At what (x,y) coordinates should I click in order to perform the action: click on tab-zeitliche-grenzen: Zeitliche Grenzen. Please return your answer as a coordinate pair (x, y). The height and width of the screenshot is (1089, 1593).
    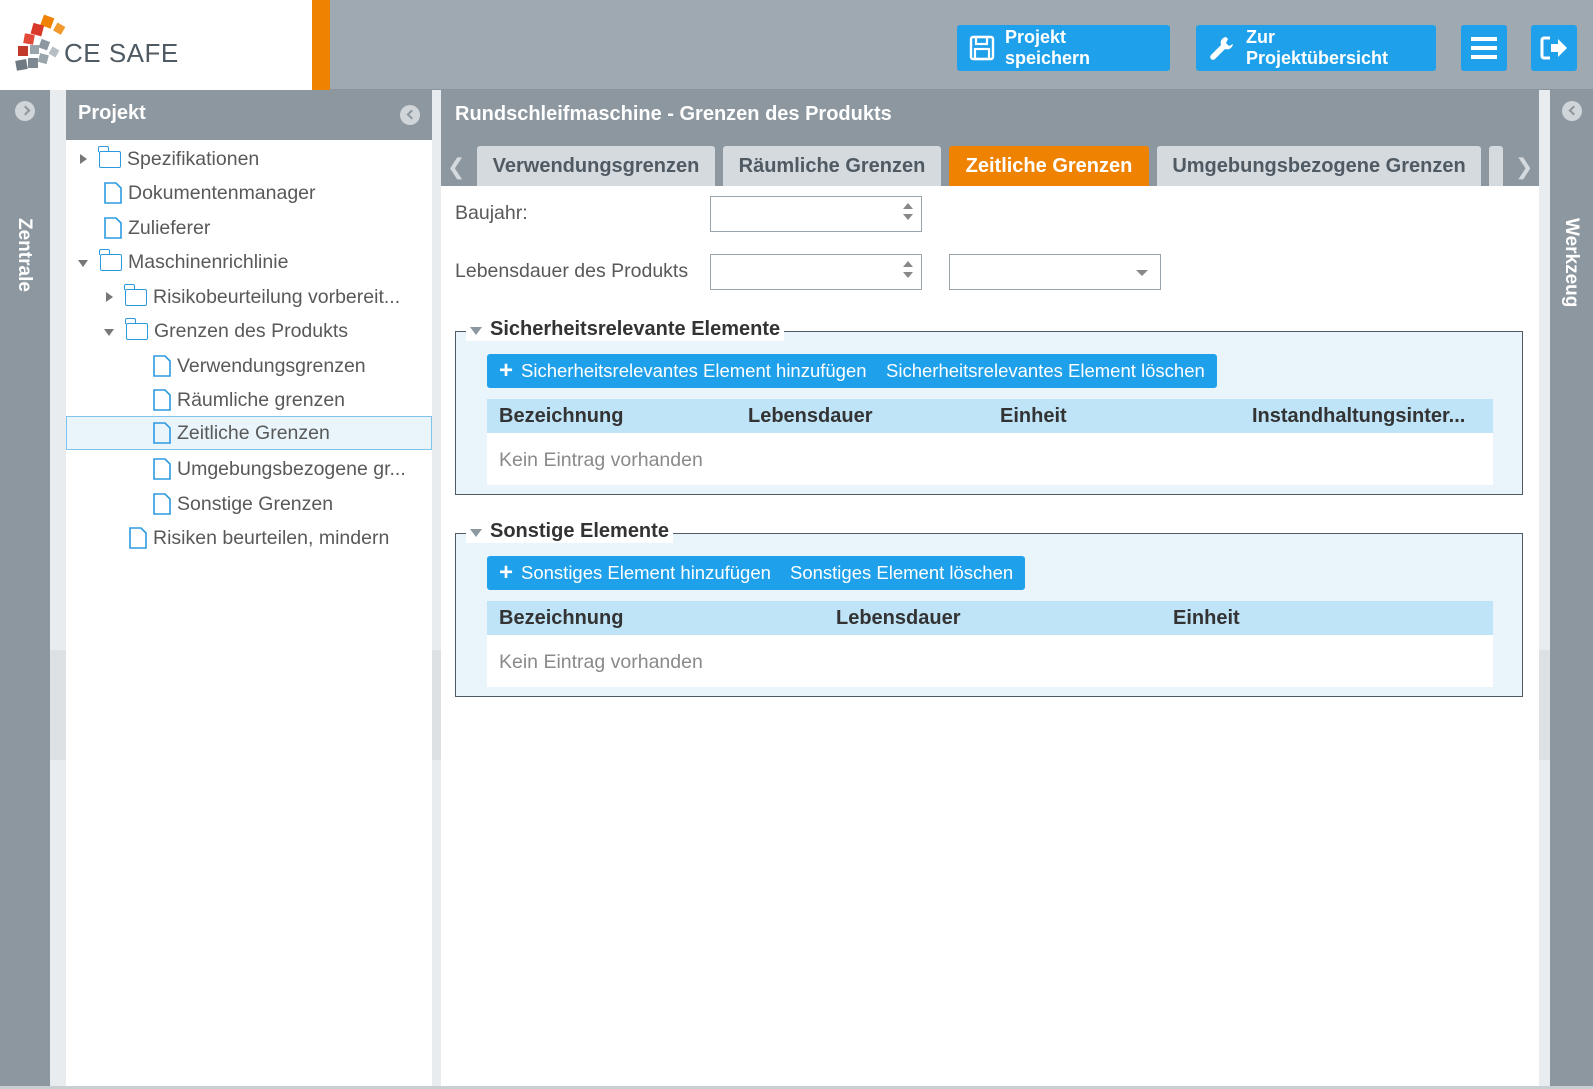
    Looking at the image, I should click on (1049, 166).